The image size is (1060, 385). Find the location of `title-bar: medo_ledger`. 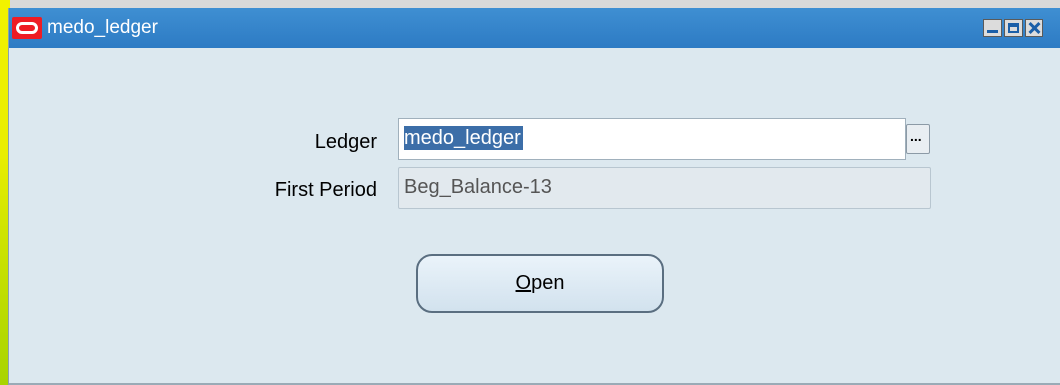

title-bar: medo_ledger is located at coordinates (534, 28).